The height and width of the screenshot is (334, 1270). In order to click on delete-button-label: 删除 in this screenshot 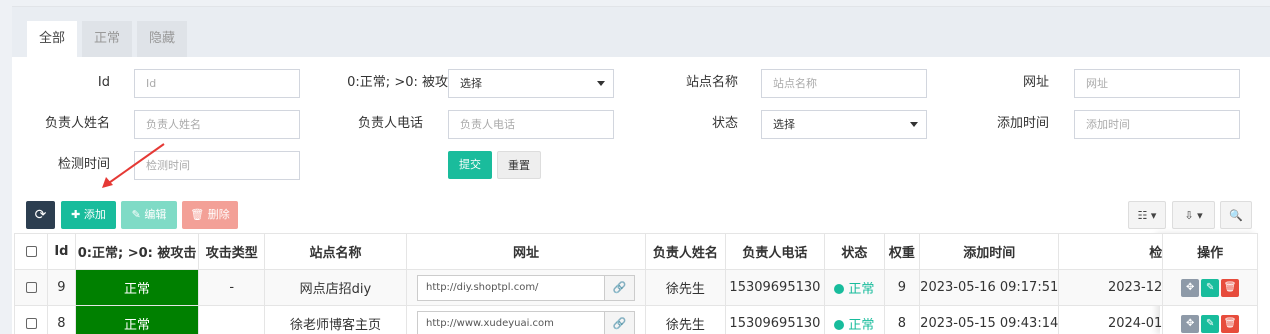, I will do `click(218, 214)`.